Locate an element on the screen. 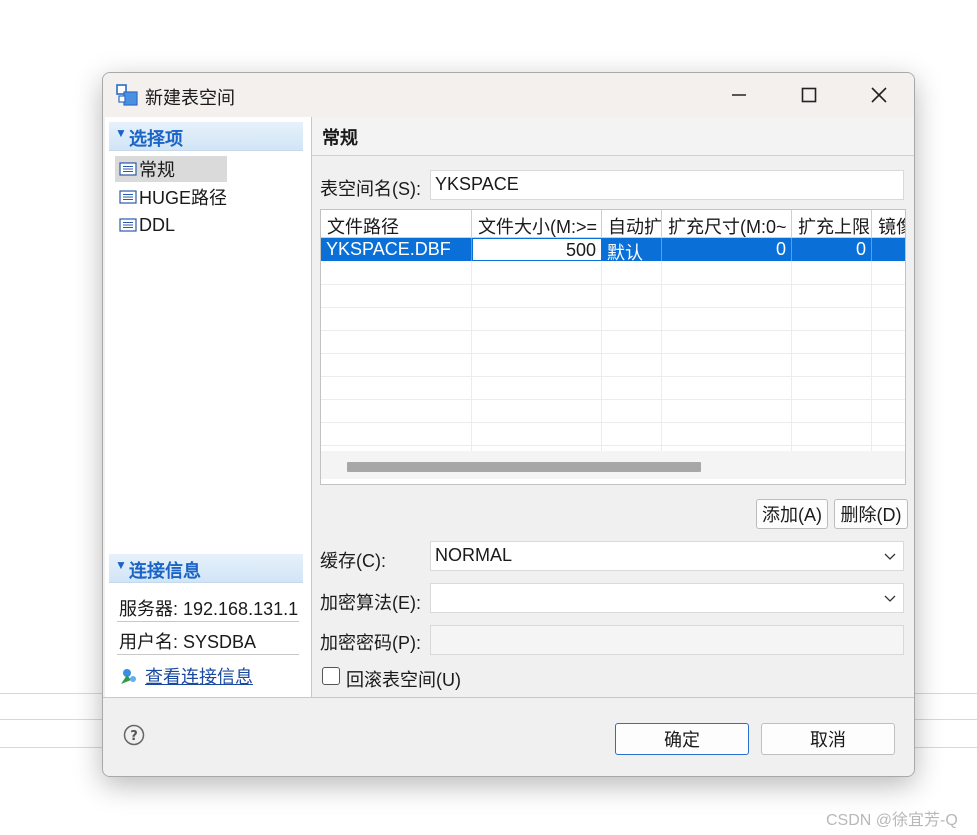 This screenshot has height=835, width=977. table-cell-autoextend: 默认 is located at coordinates (632, 249).